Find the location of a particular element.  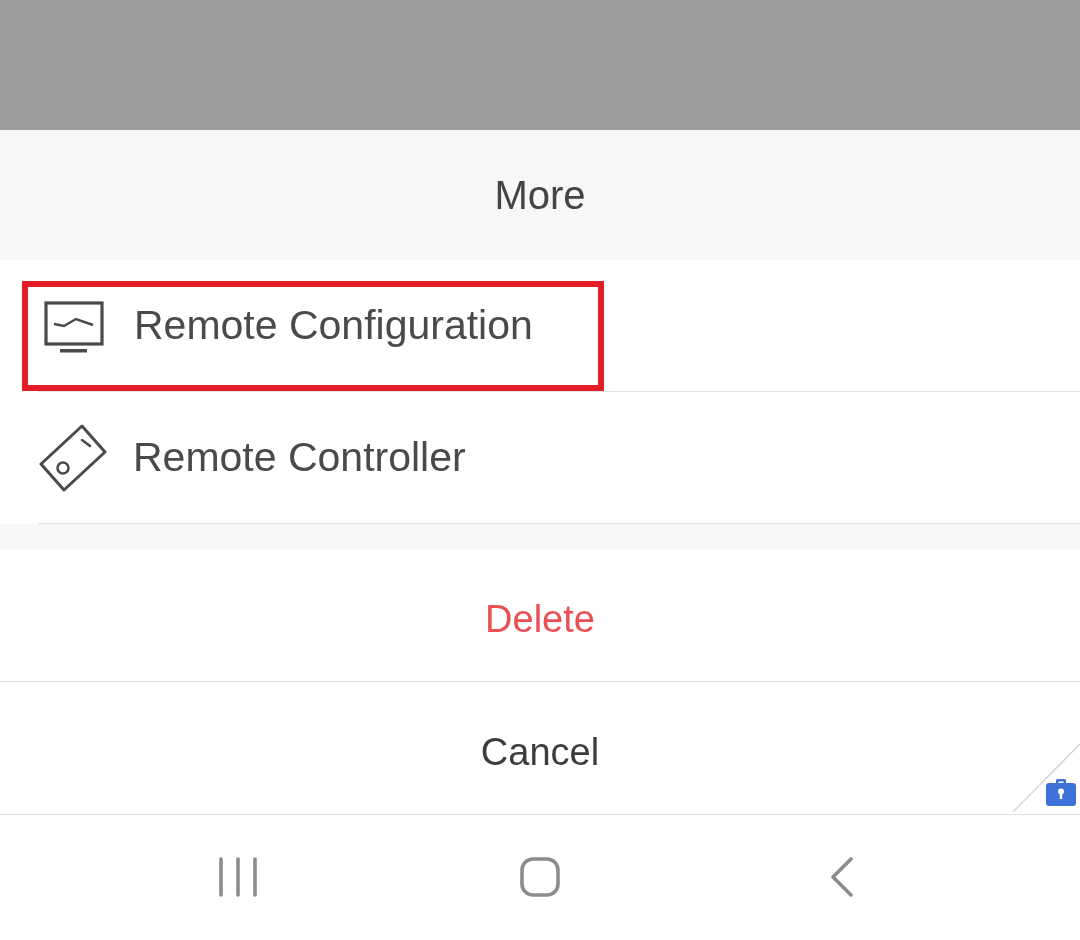

recents-icon is located at coordinates (238, 877).